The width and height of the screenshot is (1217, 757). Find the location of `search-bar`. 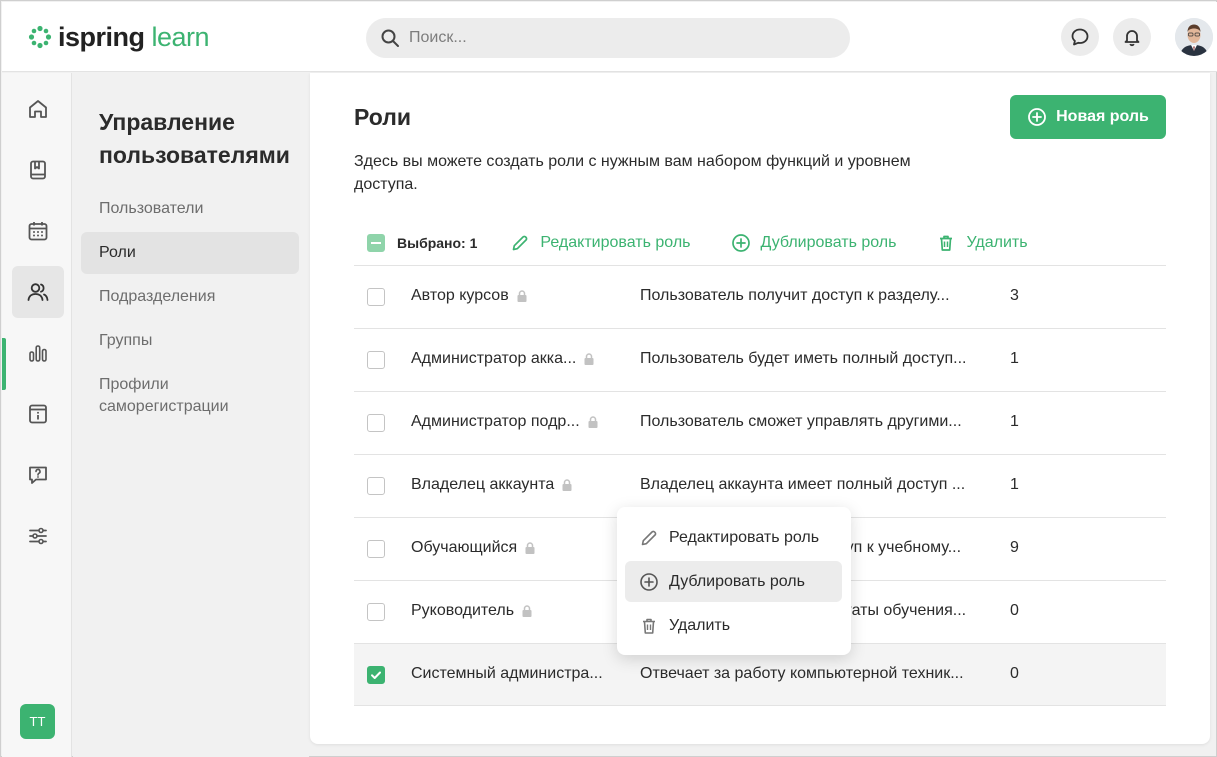

search-bar is located at coordinates (608, 38).